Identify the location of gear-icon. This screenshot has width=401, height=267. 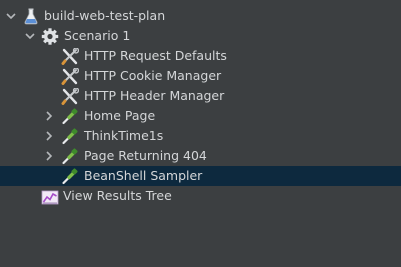
(50, 36).